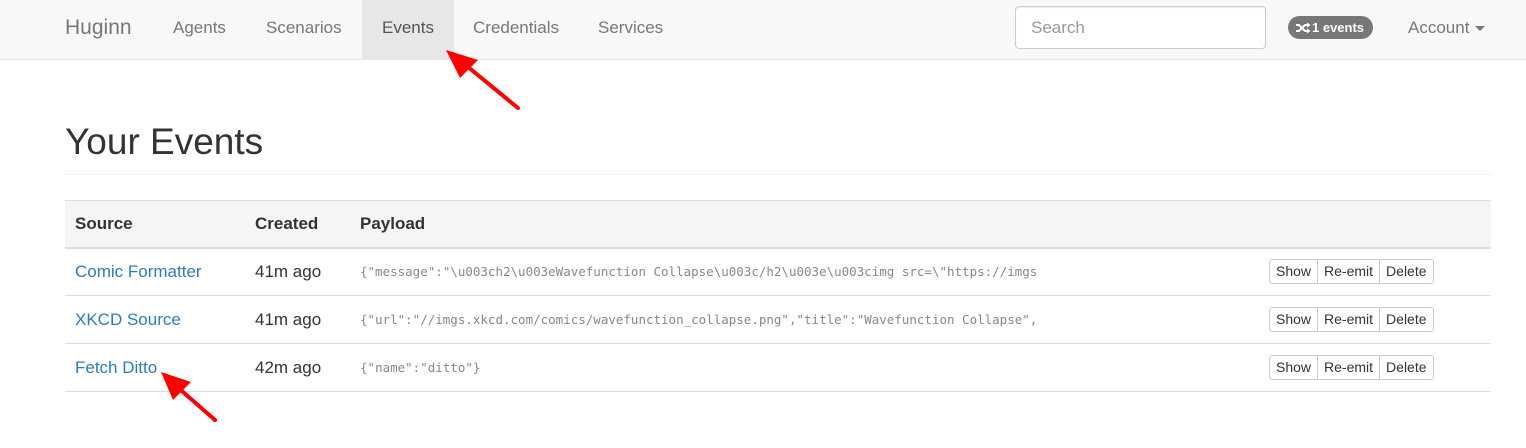  I want to click on header-created: Created, so click(297, 224).